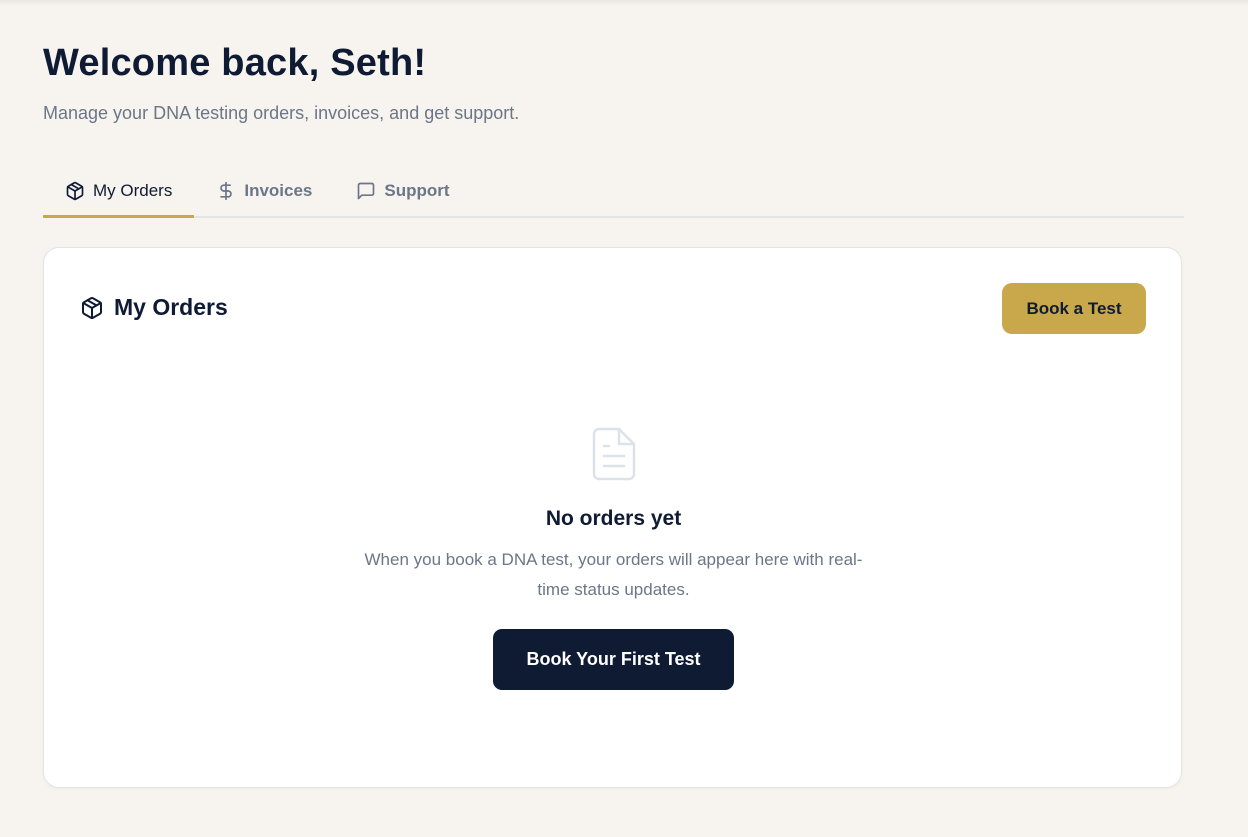 This screenshot has height=837, width=1248. Describe the element at coordinates (613, 659) in the screenshot. I see `book-first-test-button: Book Your First Test` at that location.